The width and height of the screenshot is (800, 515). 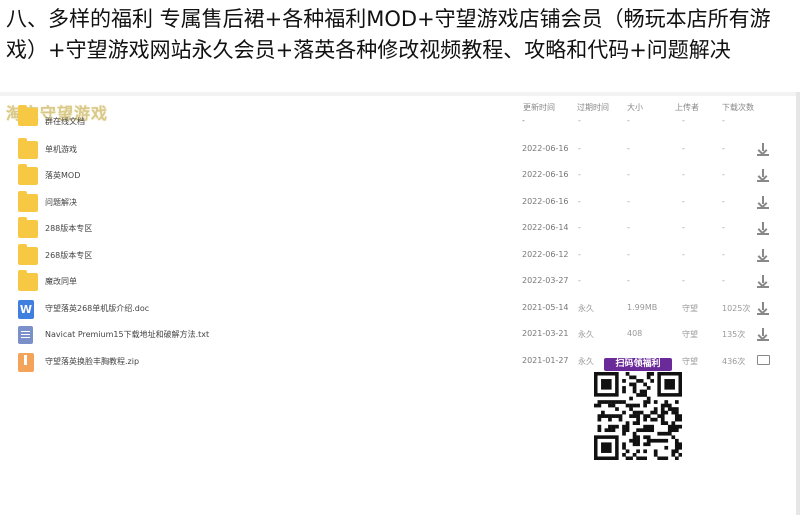 I want to click on file-name: 群在线文档, so click(x=65, y=121).